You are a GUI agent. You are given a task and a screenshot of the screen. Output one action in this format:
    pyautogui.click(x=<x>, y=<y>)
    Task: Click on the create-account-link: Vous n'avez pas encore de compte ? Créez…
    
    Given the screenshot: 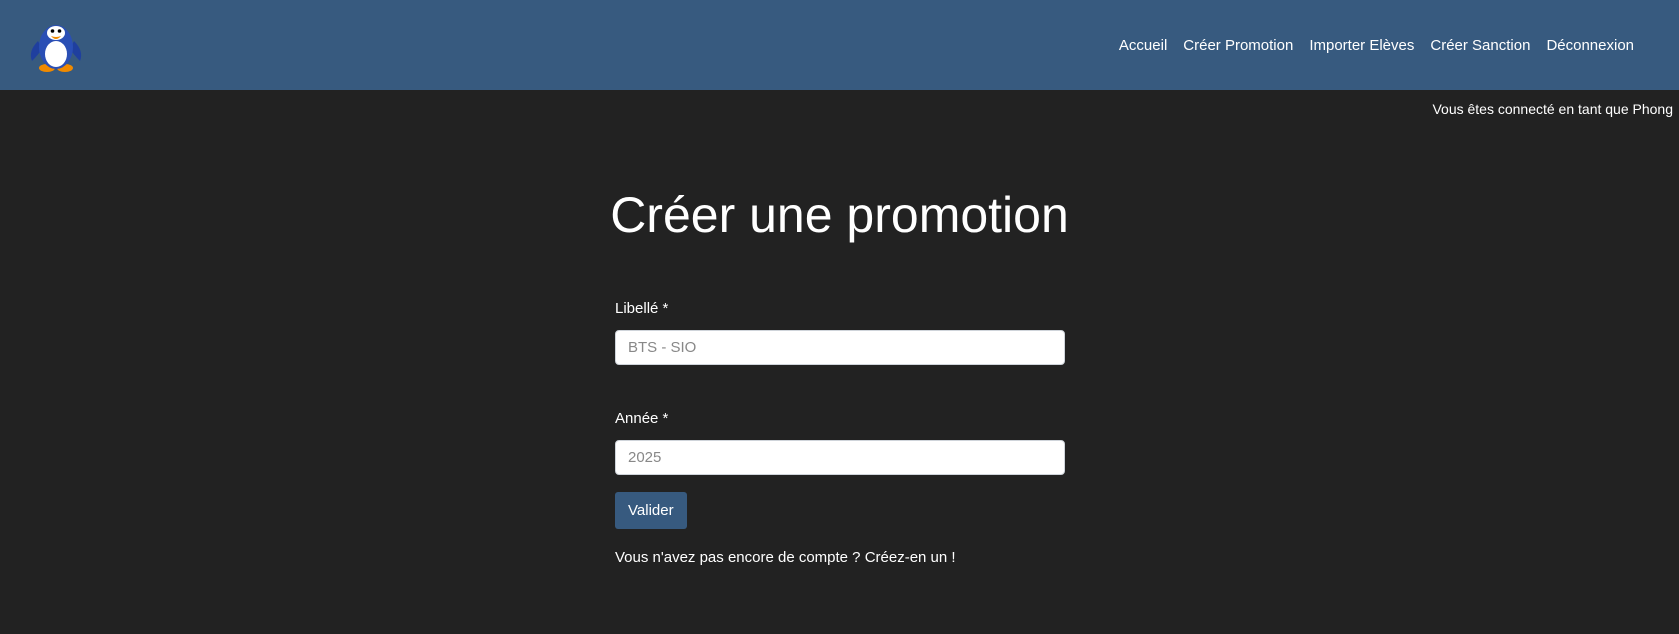 What is the action you would take?
    pyautogui.click(x=840, y=557)
    